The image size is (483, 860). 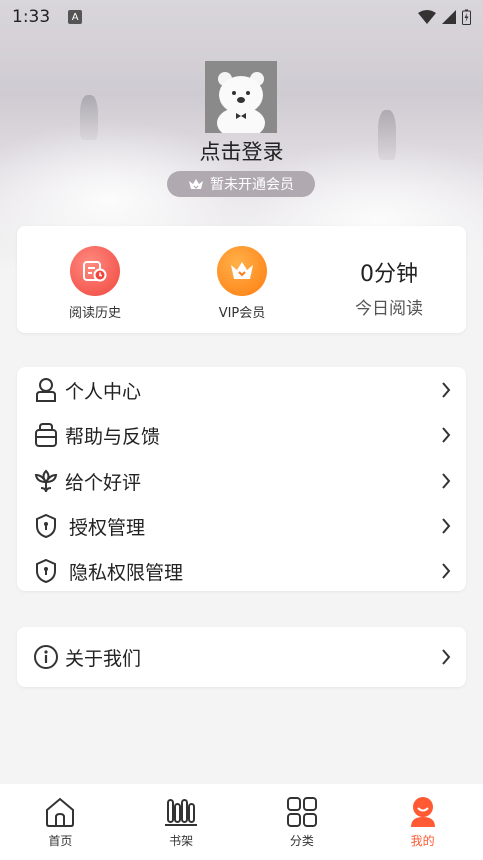 I want to click on nav-mine: 我的, so click(x=422, y=822).